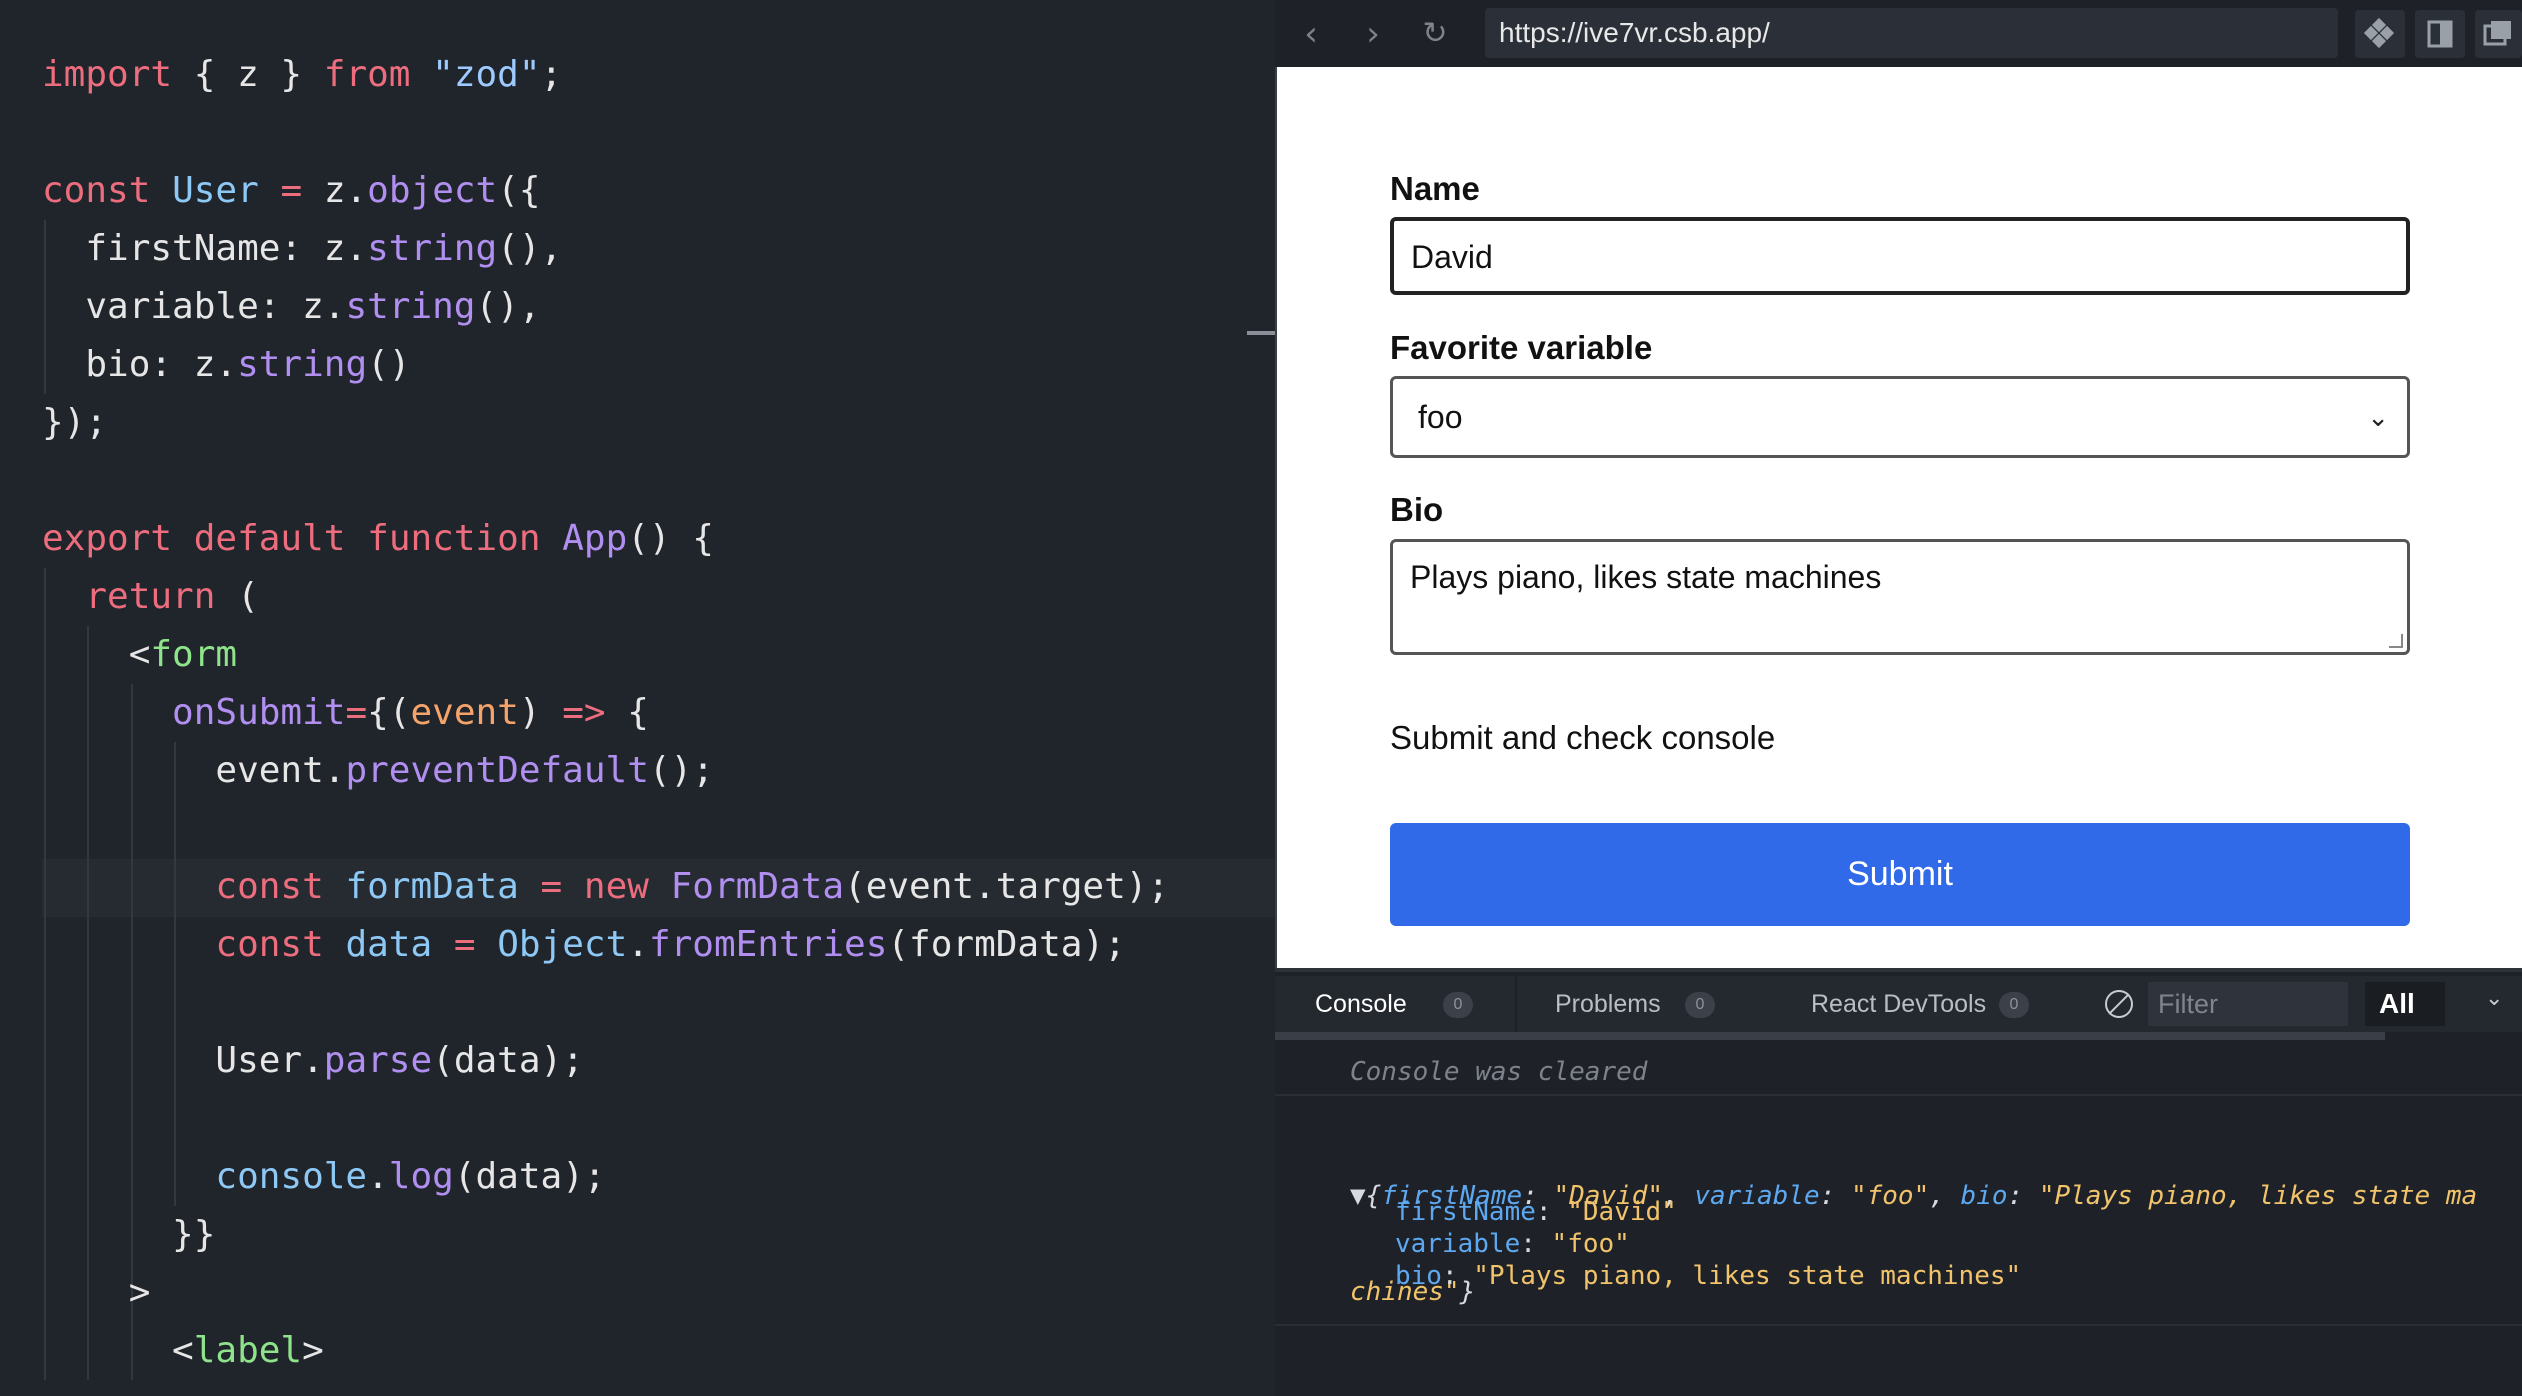  What do you see at coordinates (1830, 1036) in the screenshot?
I see `console-scrollbar` at bounding box center [1830, 1036].